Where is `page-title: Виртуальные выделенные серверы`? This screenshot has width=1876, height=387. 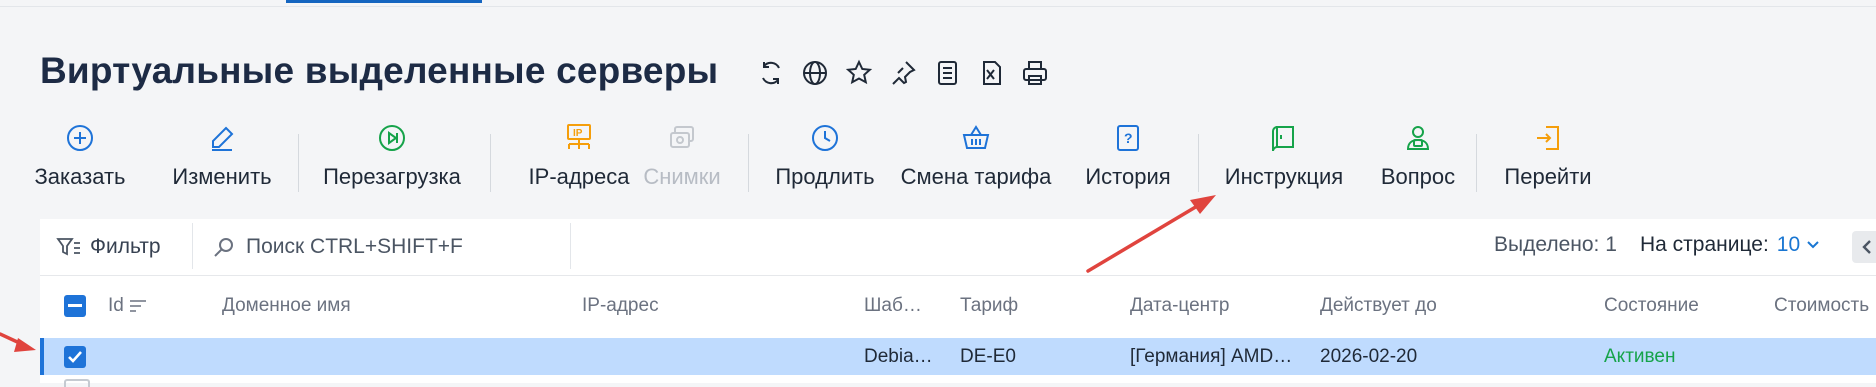 page-title: Виртуальные выделенные серверы is located at coordinates (379, 70).